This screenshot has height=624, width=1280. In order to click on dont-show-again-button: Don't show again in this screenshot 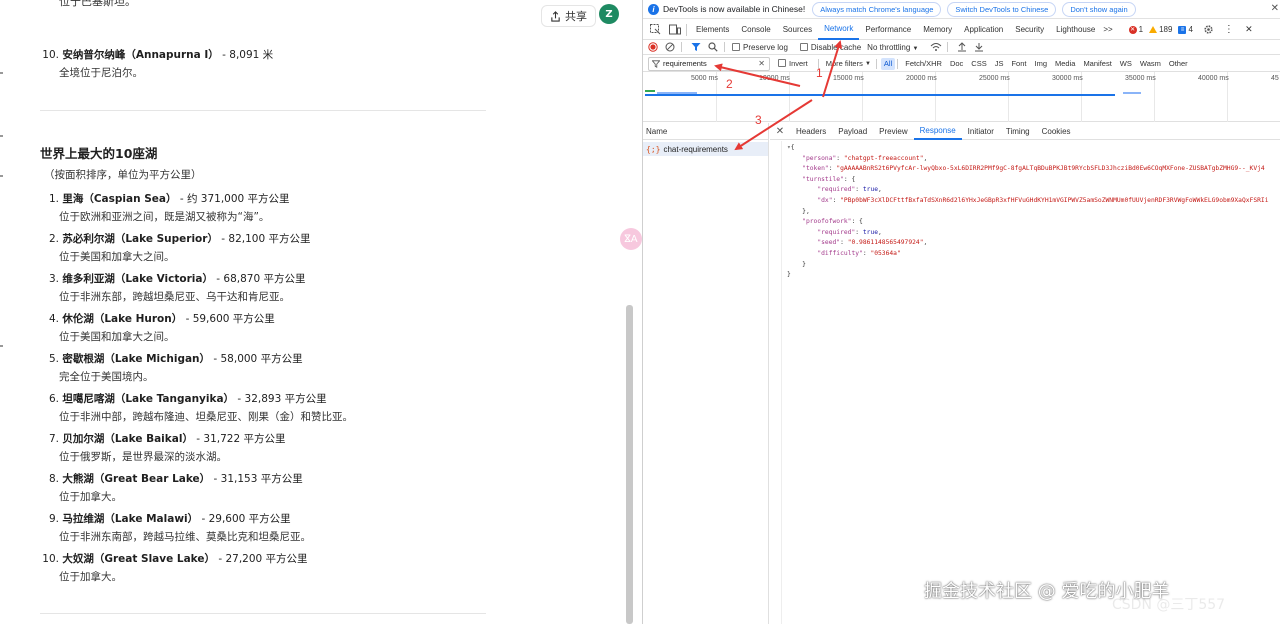, I will do `click(1099, 9)`.